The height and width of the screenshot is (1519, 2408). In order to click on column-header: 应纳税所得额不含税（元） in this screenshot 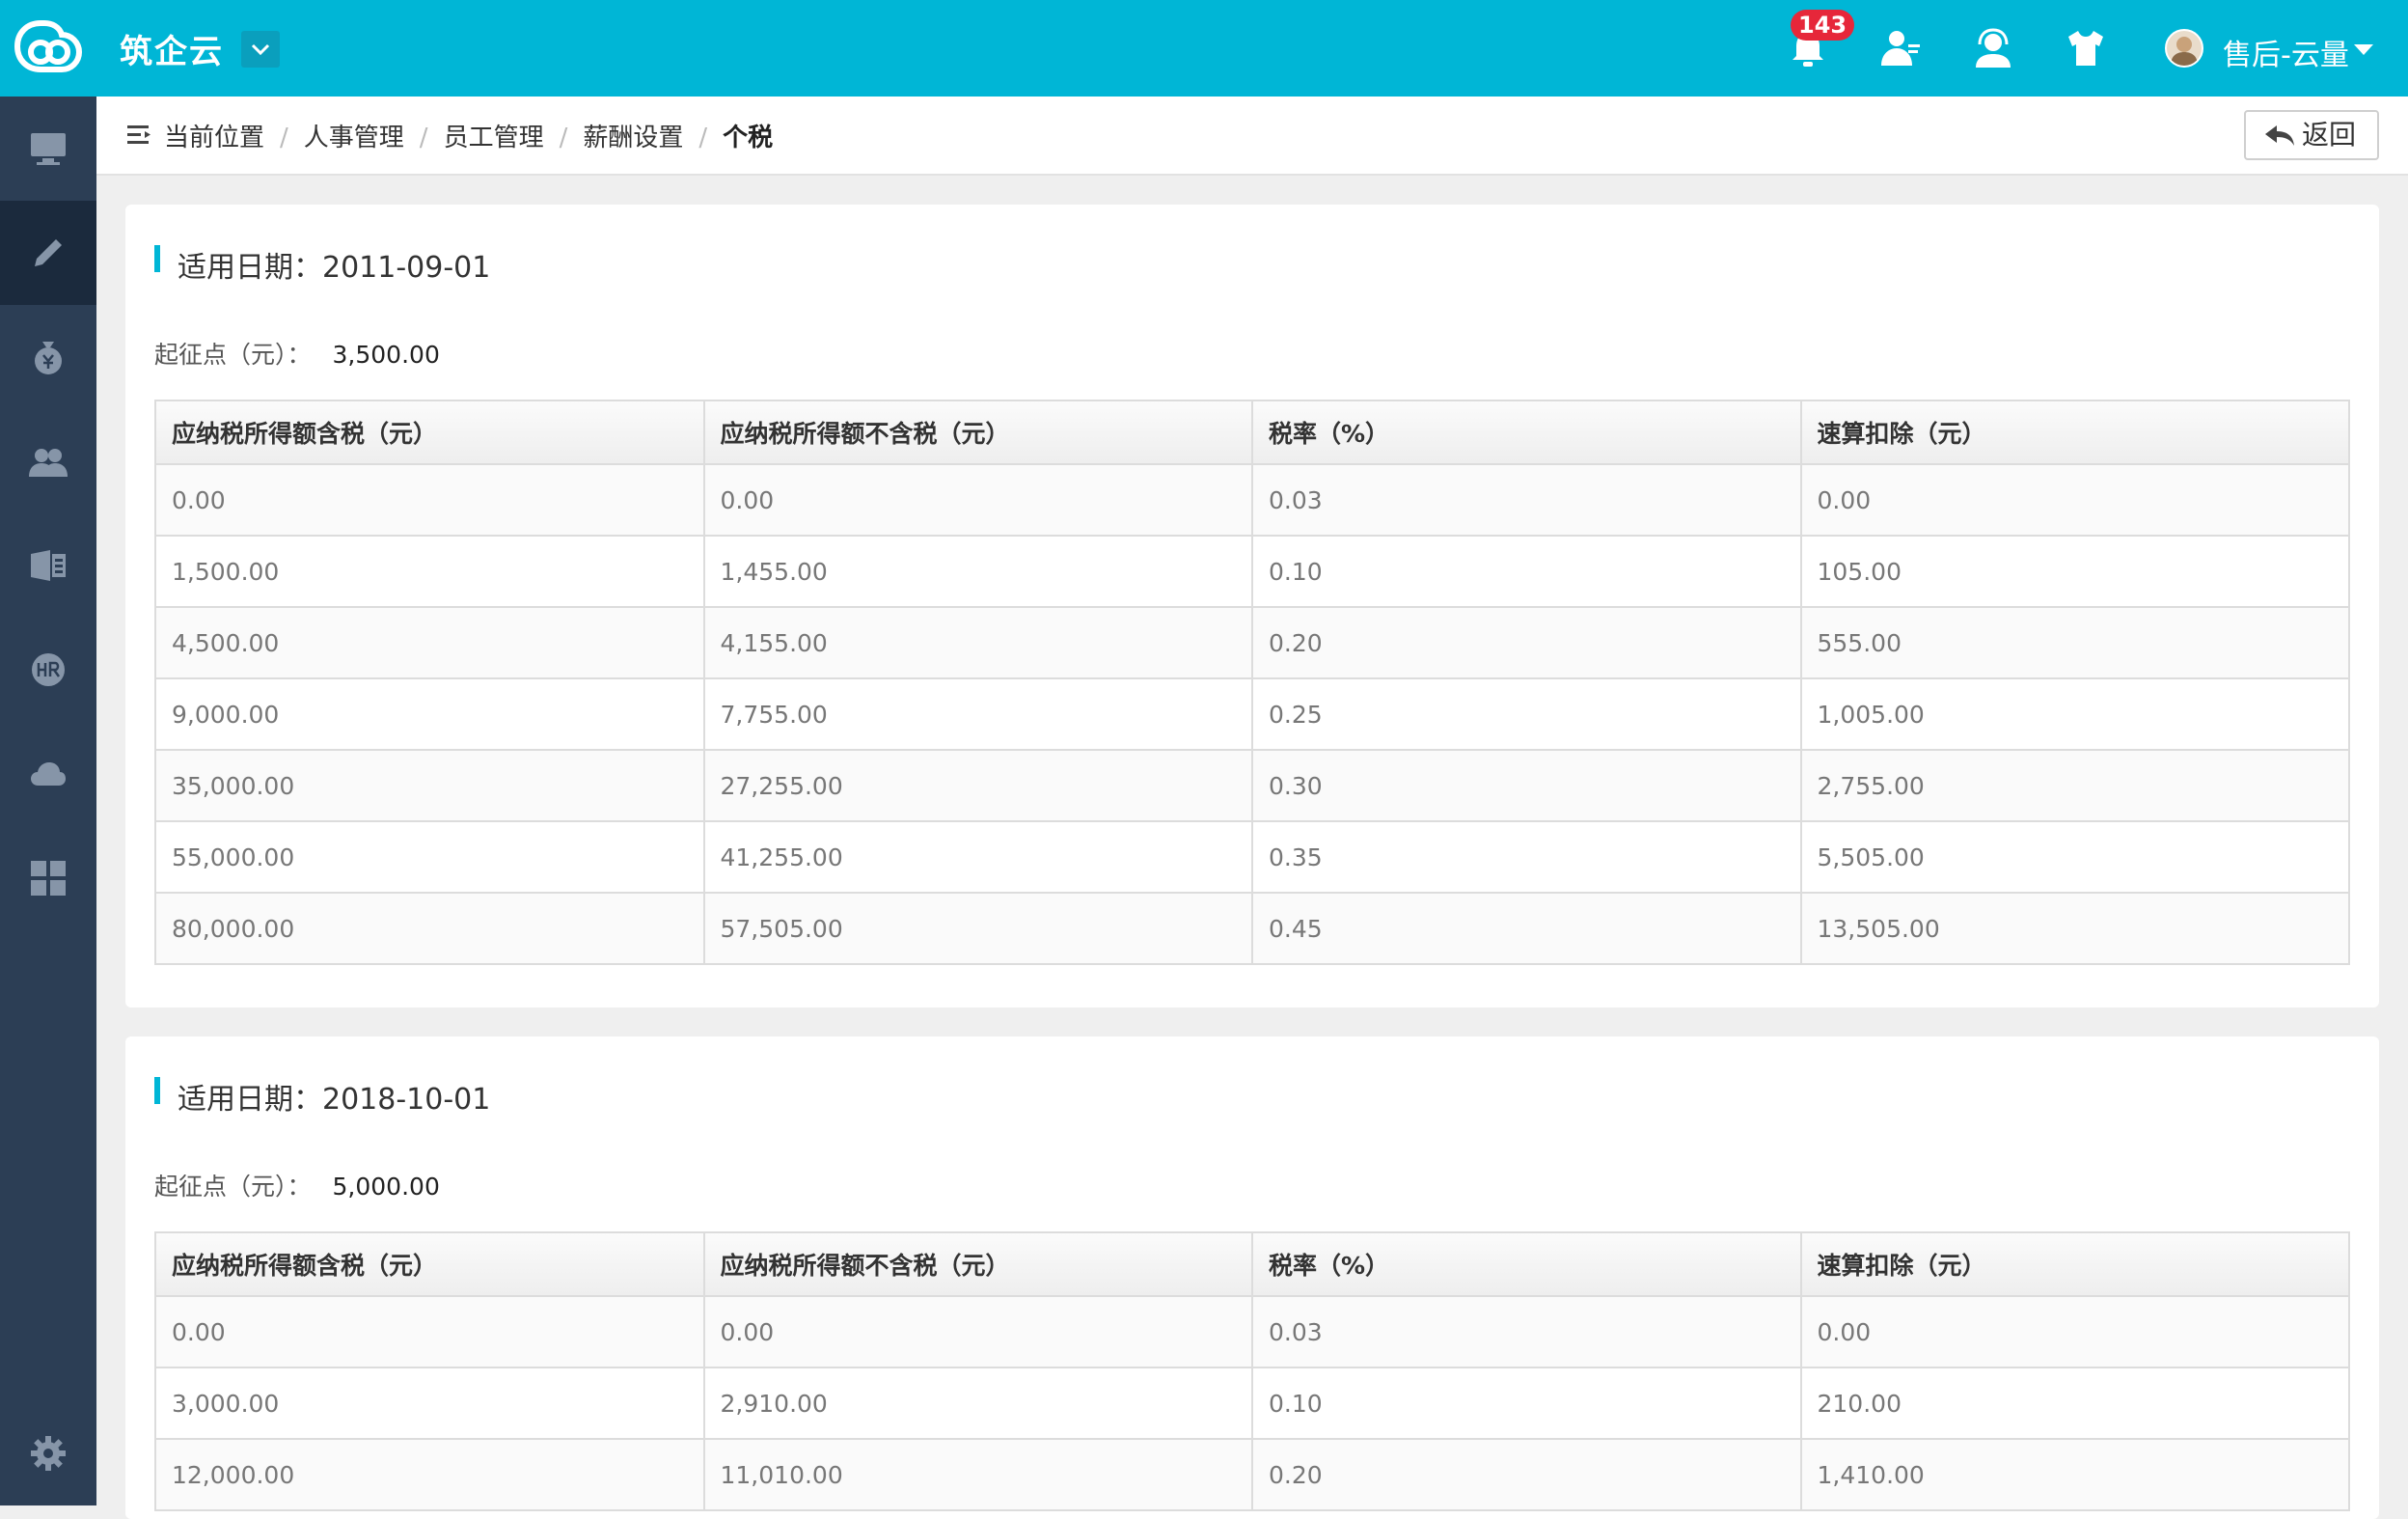, I will do `click(977, 433)`.